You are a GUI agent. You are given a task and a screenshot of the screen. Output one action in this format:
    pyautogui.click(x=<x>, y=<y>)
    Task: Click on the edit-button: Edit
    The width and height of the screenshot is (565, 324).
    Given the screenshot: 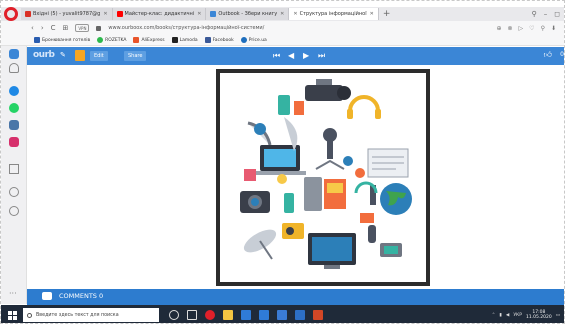 What is the action you would take?
    pyautogui.click(x=99, y=56)
    